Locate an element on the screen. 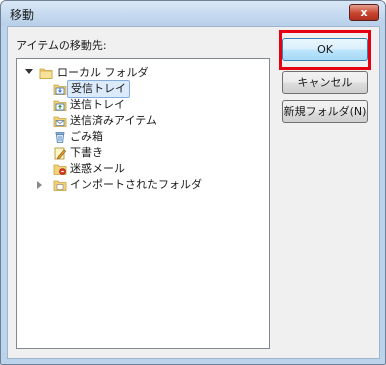  close-icon: x is located at coordinates (364, 12).